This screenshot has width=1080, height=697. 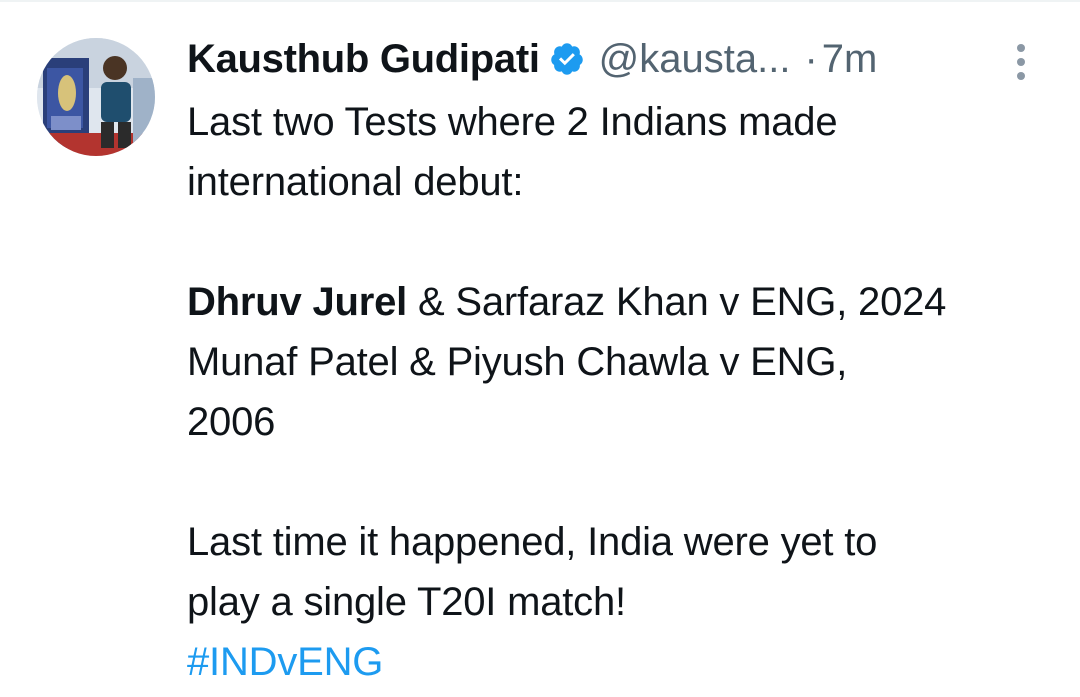 I want to click on avatar, so click(x=96, y=97).